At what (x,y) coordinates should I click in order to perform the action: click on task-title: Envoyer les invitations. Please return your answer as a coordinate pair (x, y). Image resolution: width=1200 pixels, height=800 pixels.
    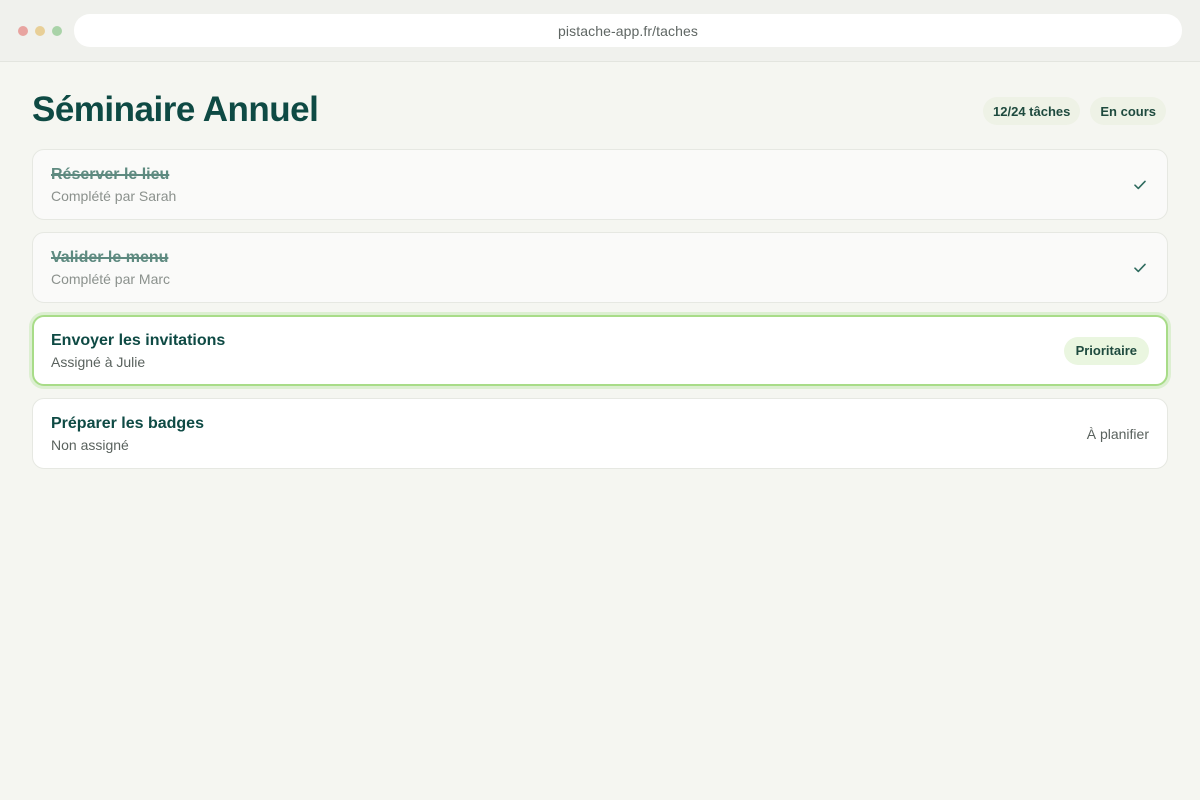
    Looking at the image, I should click on (138, 340).